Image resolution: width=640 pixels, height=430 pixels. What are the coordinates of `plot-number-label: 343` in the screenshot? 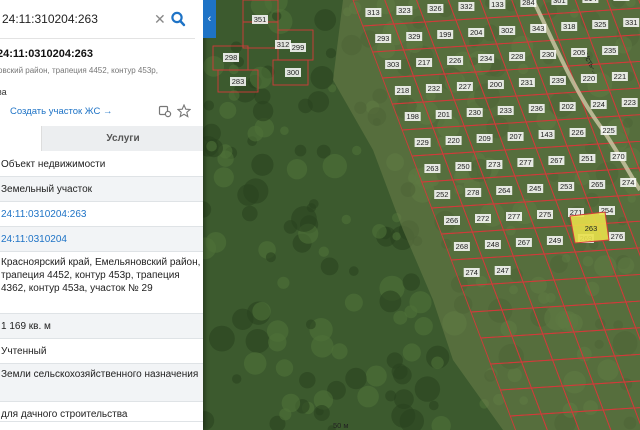 It's located at (538, 28).